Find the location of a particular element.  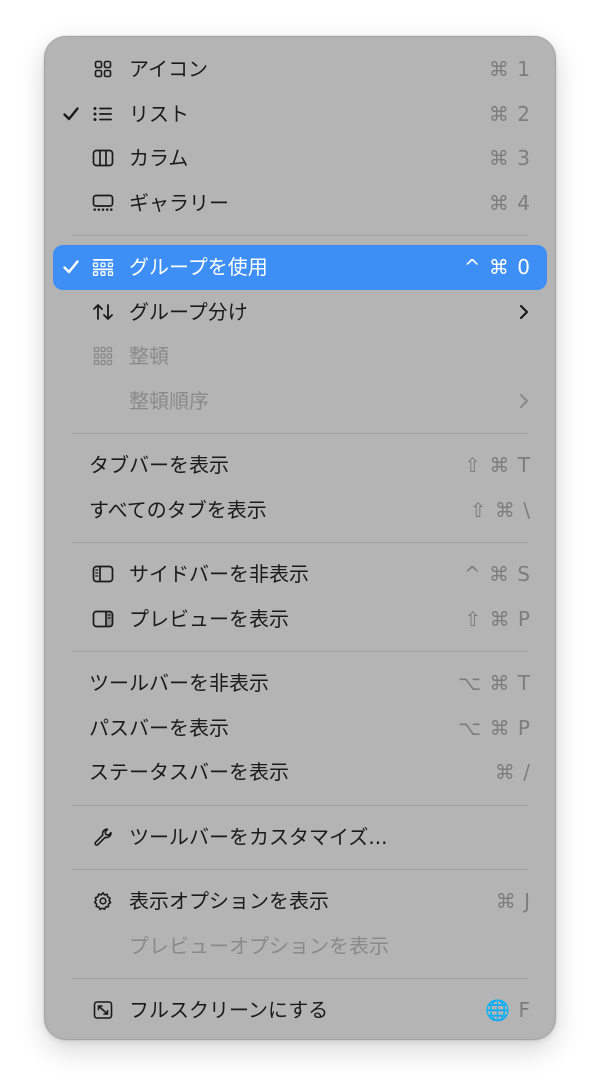

preview-pane-icon is located at coordinates (103, 619).